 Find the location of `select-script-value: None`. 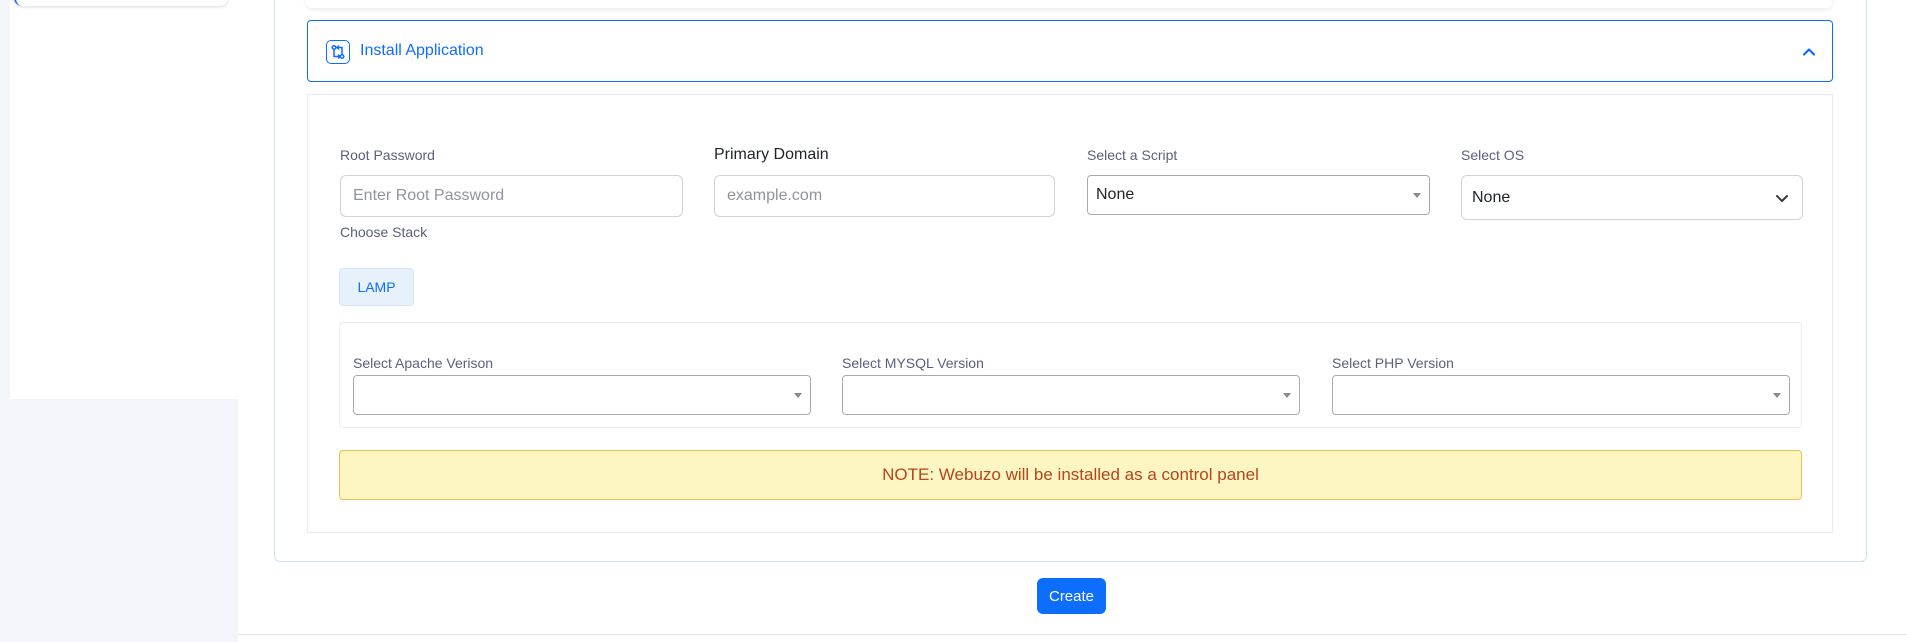

select-script-value: None is located at coordinates (1115, 194).